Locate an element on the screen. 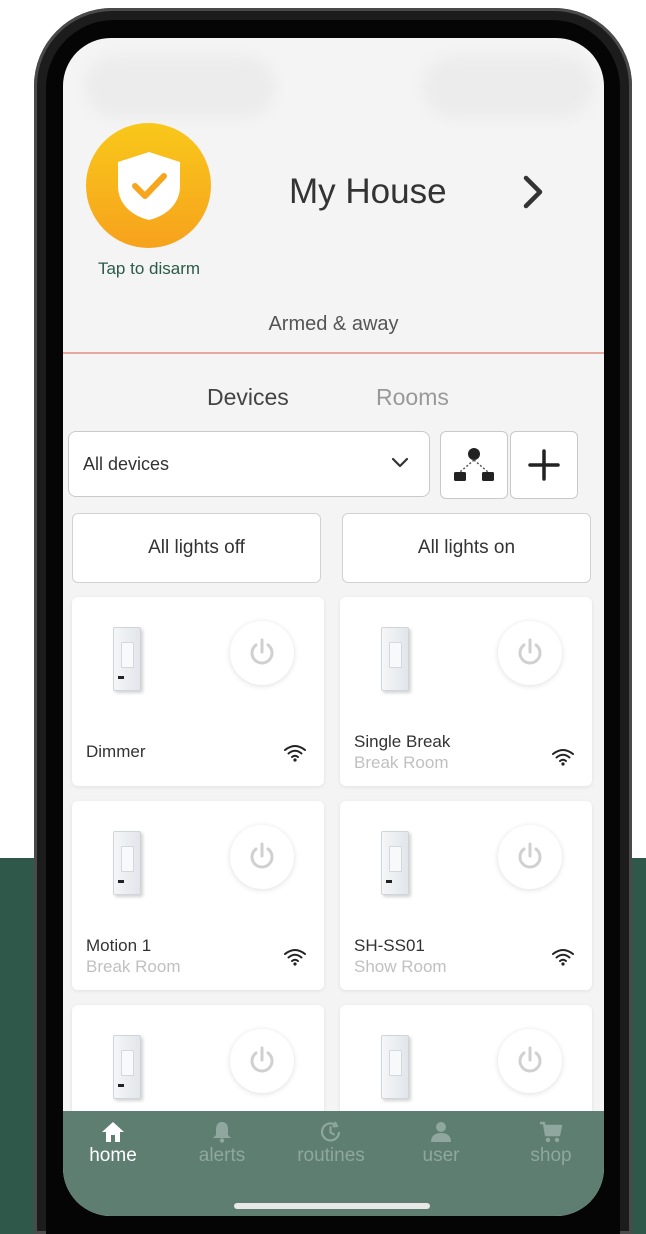 The height and width of the screenshot is (1234, 646). nav-alerts: alerts is located at coordinates (222, 1144).